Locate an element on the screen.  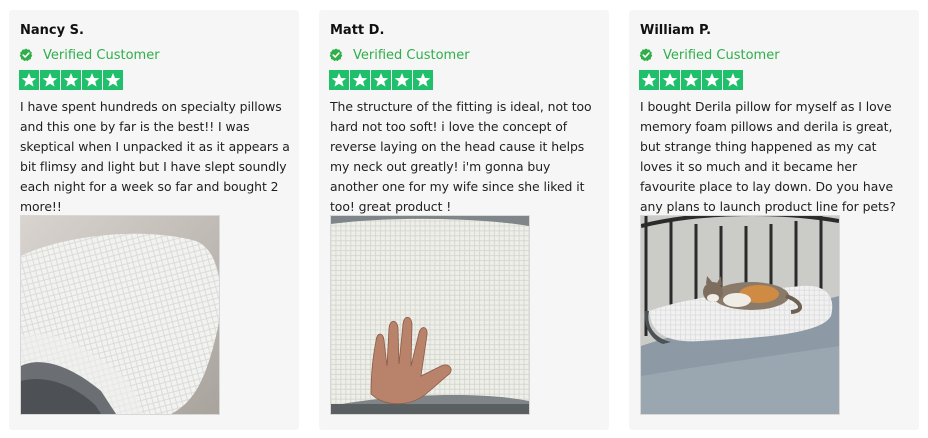
reviewer-name: William P. is located at coordinates (676, 30).